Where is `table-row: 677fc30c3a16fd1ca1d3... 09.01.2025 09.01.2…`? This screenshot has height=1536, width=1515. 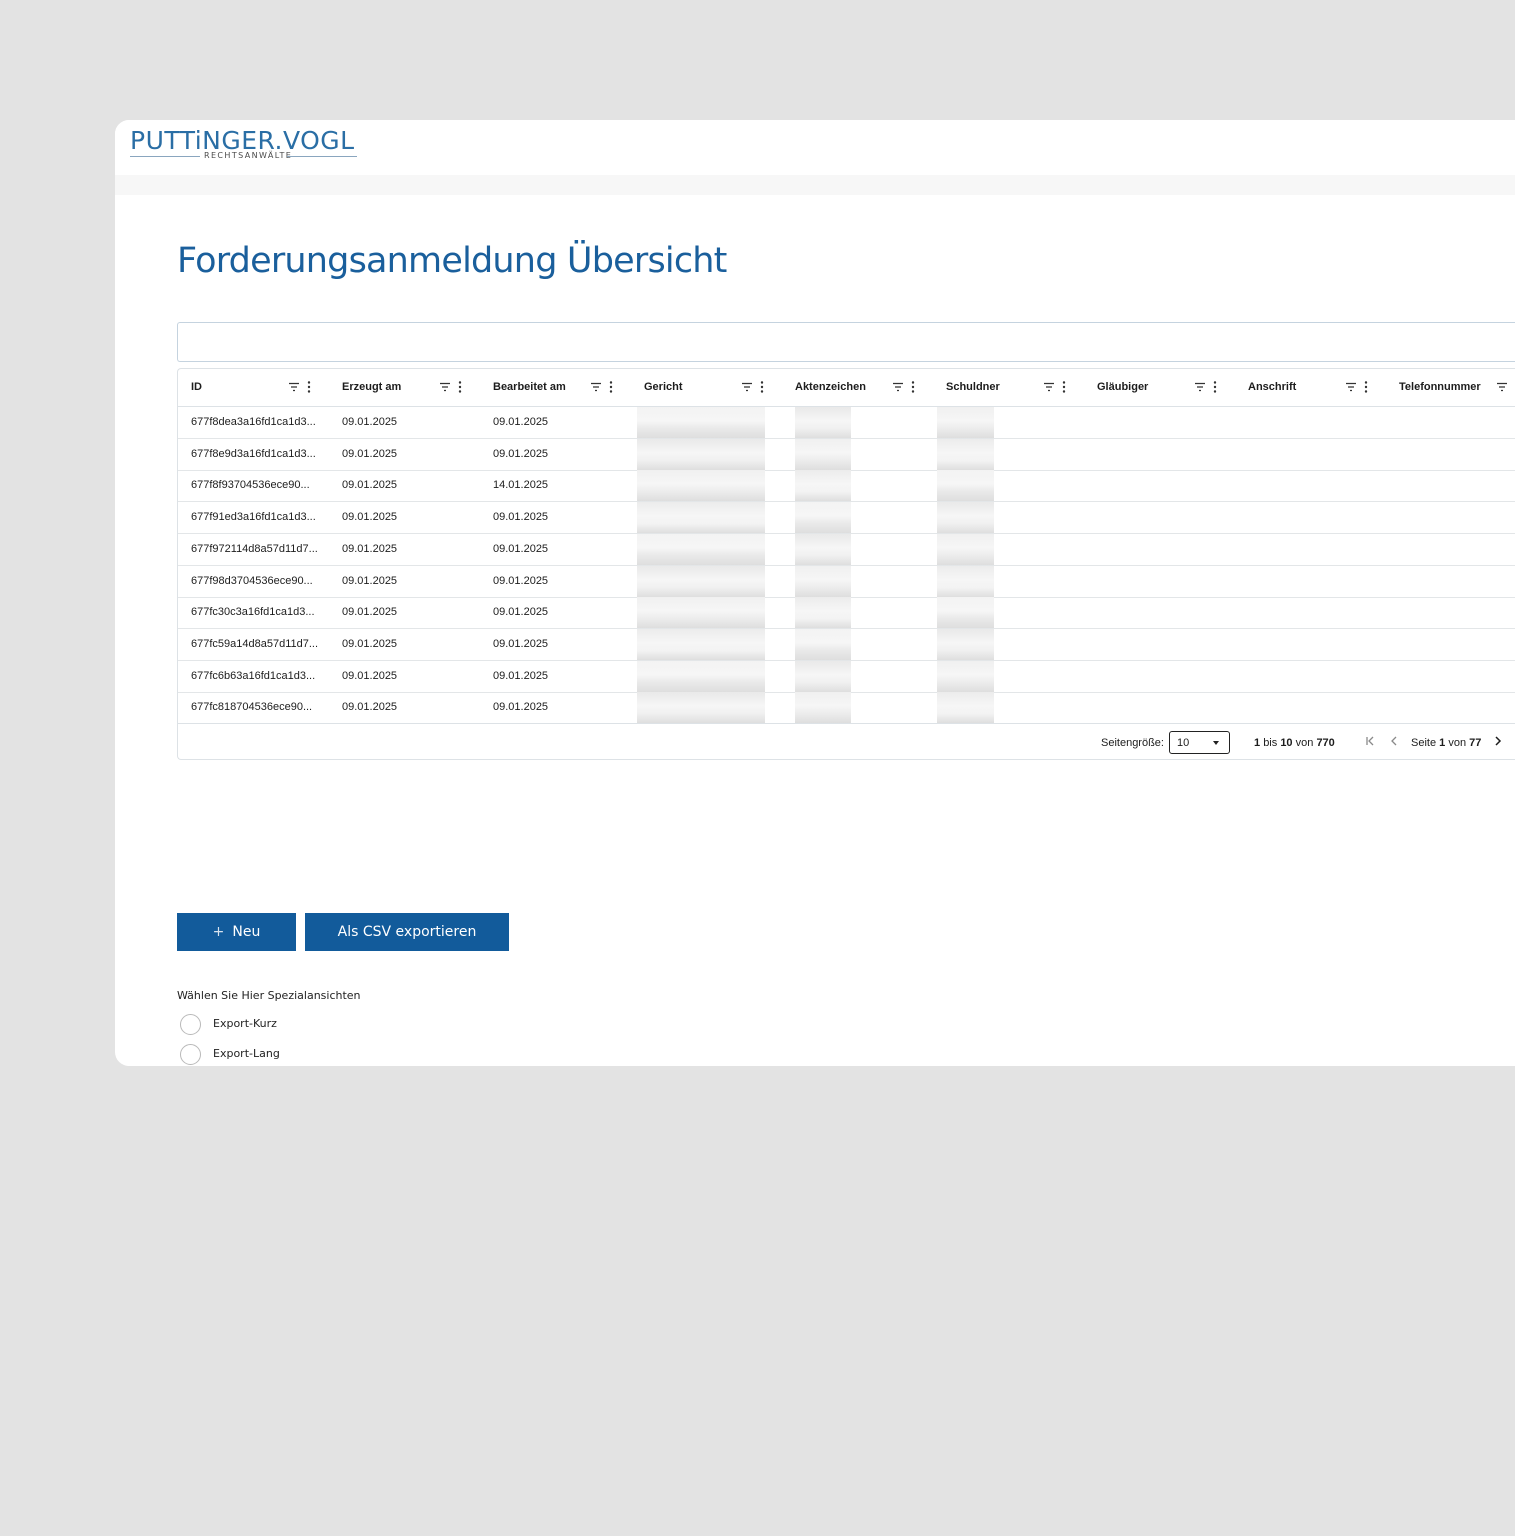 table-row: 677fc30c3a16fd1ca1d3... 09.01.2025 09.01.2… is located at coordinates (846, 613).